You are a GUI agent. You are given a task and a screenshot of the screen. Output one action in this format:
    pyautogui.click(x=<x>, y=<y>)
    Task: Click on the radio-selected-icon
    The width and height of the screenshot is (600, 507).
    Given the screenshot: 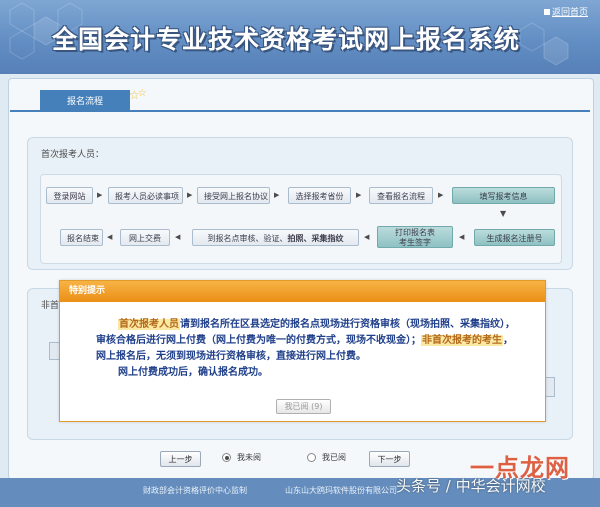 What is the action you would take?
    pyautogui.click(x=226, y=457)
    